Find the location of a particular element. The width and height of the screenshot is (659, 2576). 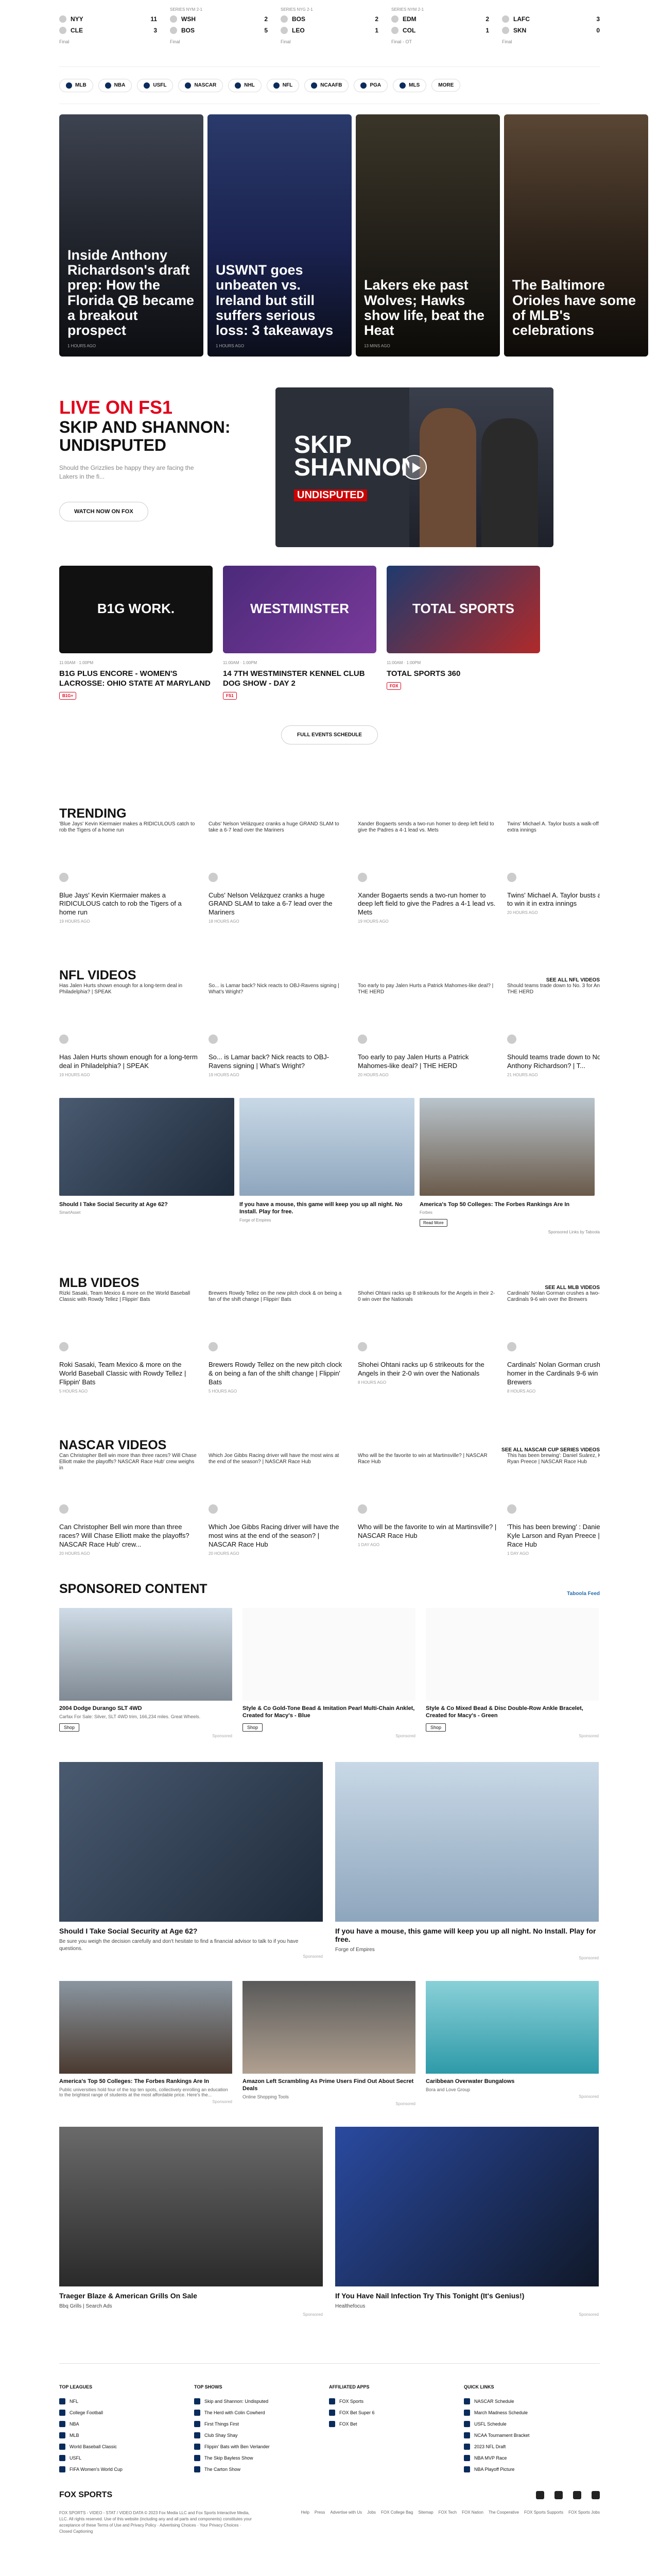

score-card: SERIES NYG 2-1 BOS 2 LEO 1 Final is located at coordinates (329, 25).